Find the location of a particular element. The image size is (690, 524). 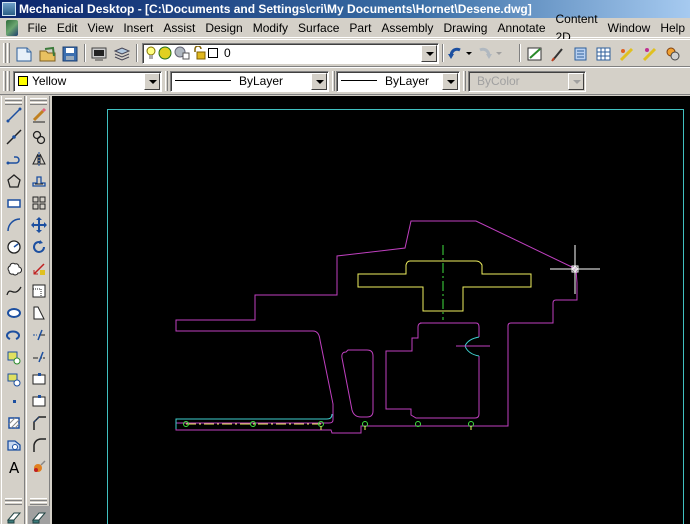

match-properties-icon is located at coordinates (558, 54).